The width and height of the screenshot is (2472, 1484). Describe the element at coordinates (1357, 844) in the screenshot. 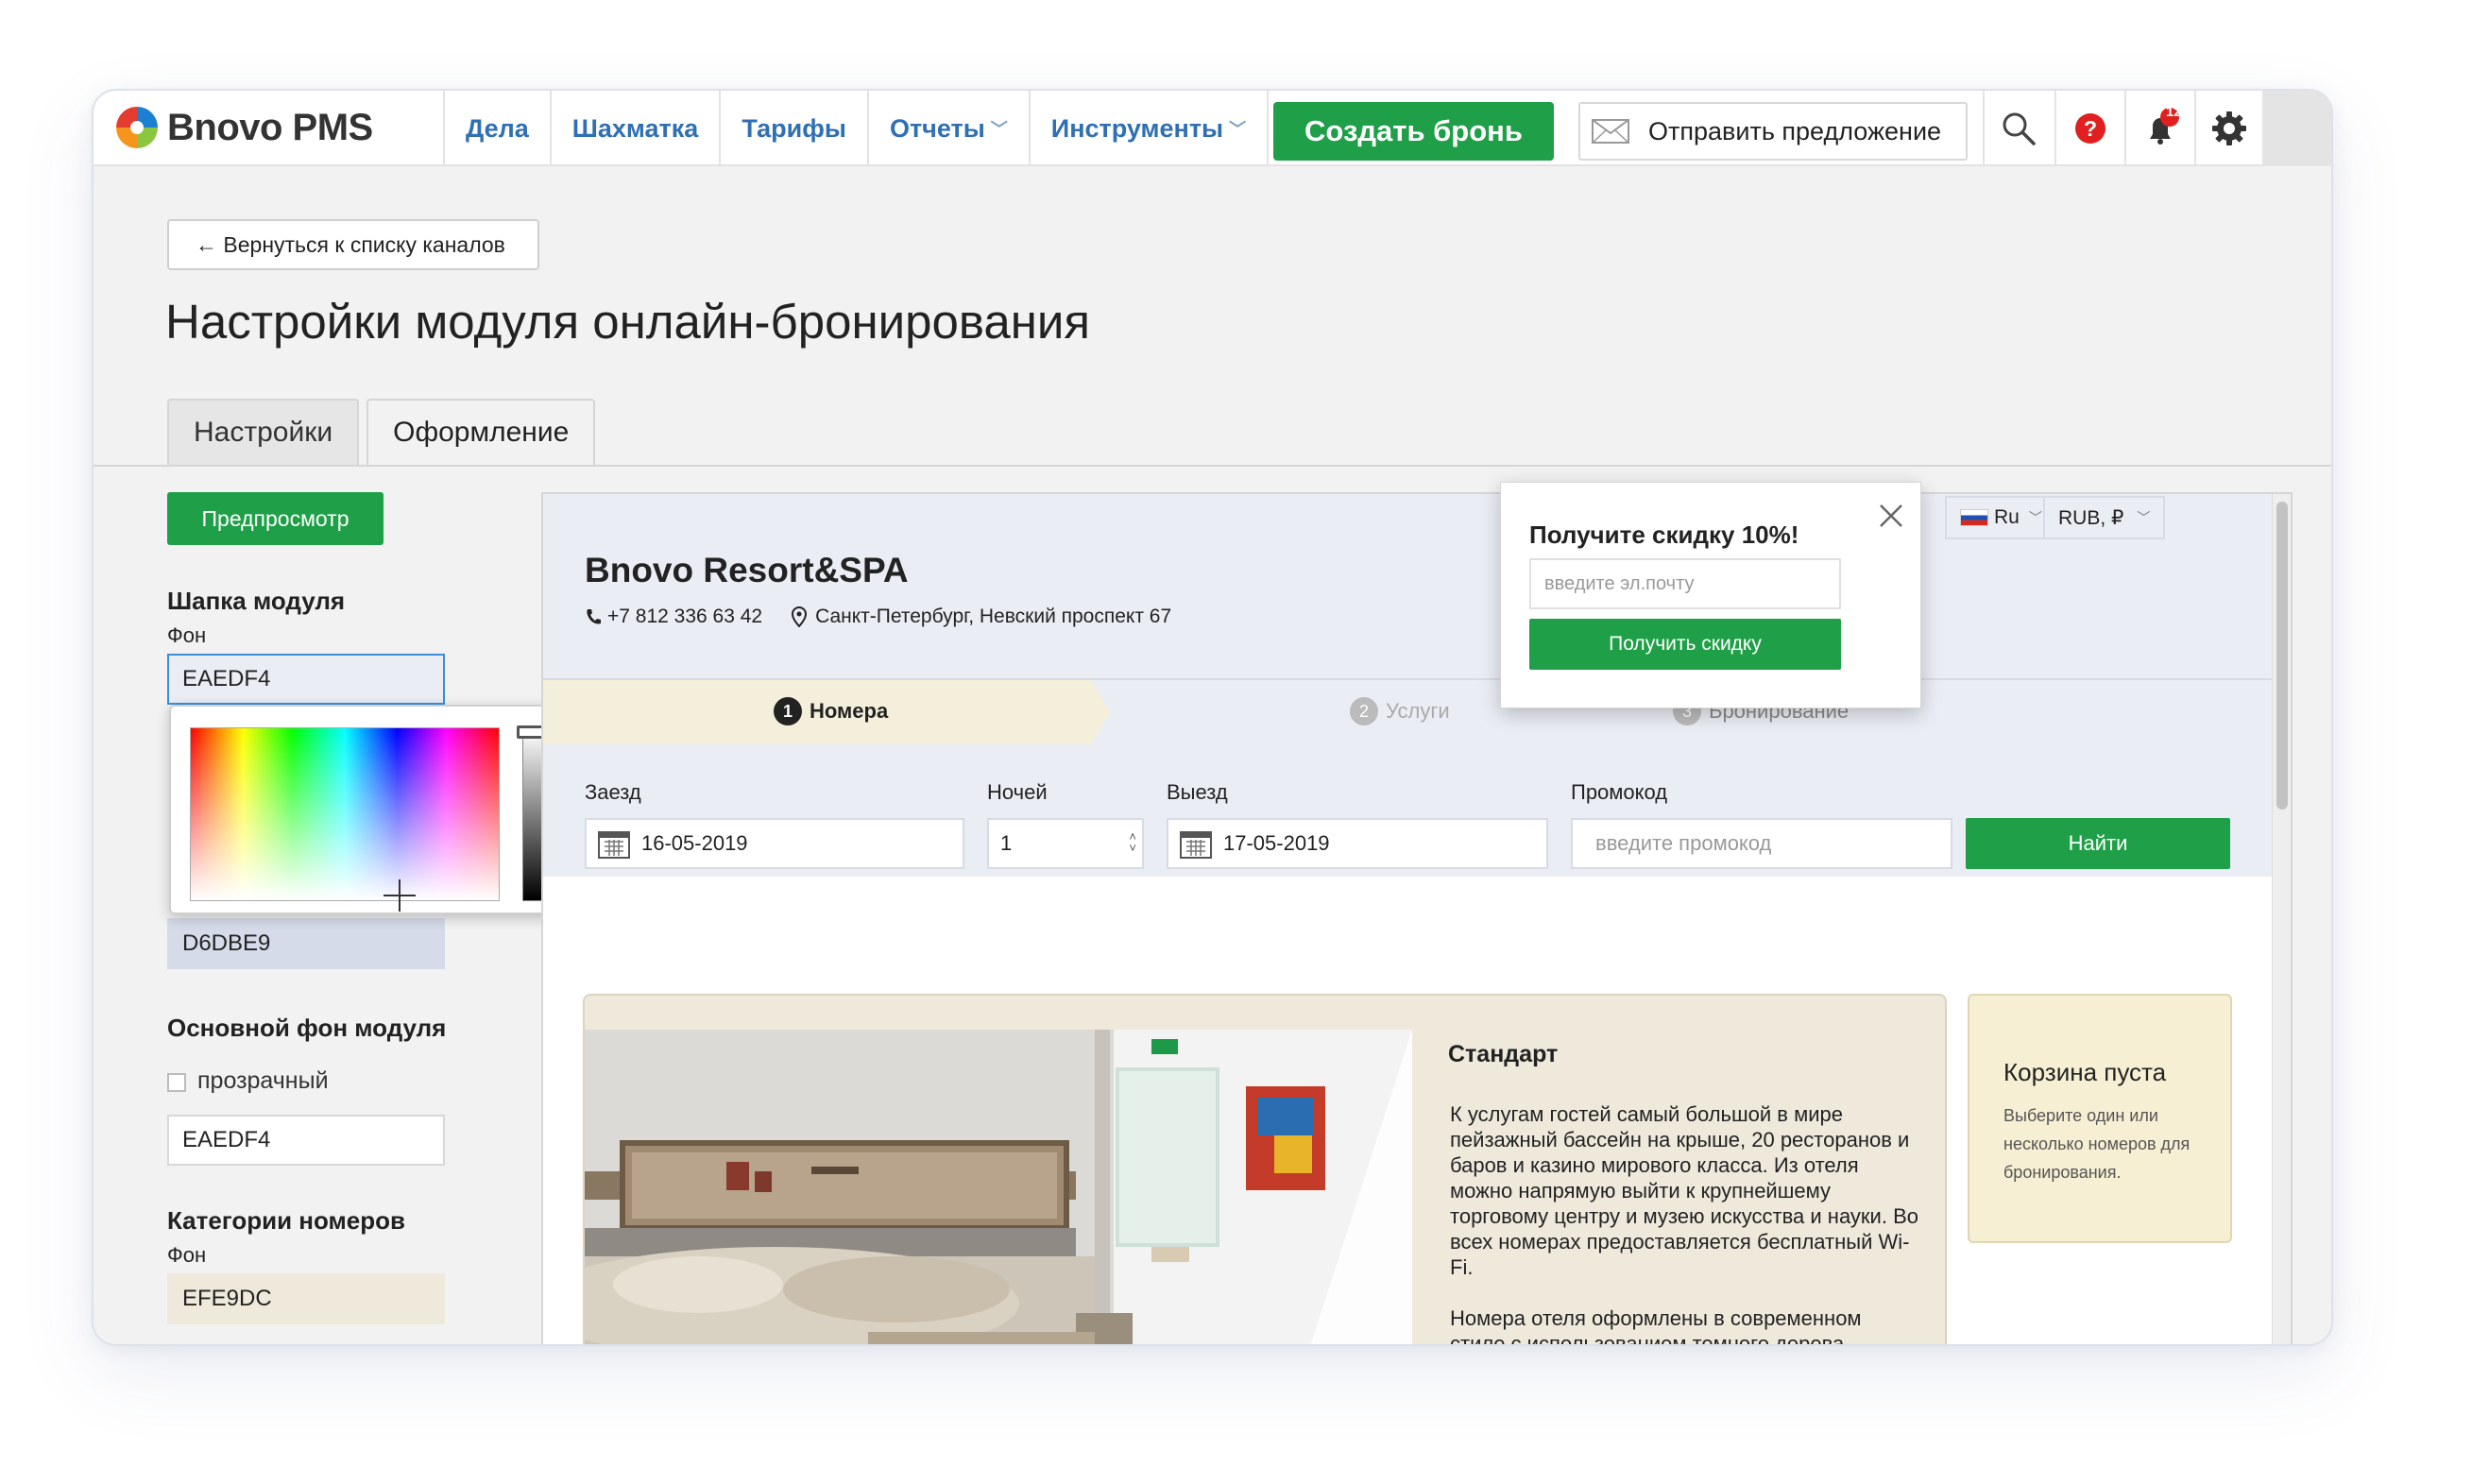

I see `checkout-date-field: 17-05-2019` at that location.